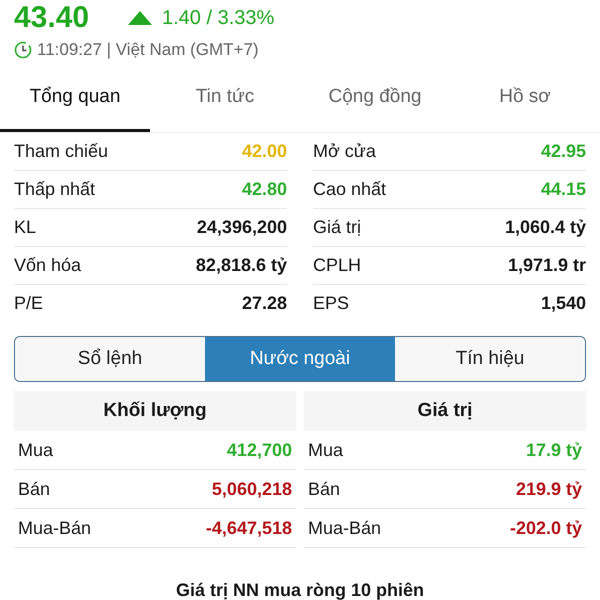 This screenshot has height=600, width=600. What do you see at coordinates (337, 227) in the screenshot?
I see `stat-label: Giá trị` at bounding box center [337, 227].